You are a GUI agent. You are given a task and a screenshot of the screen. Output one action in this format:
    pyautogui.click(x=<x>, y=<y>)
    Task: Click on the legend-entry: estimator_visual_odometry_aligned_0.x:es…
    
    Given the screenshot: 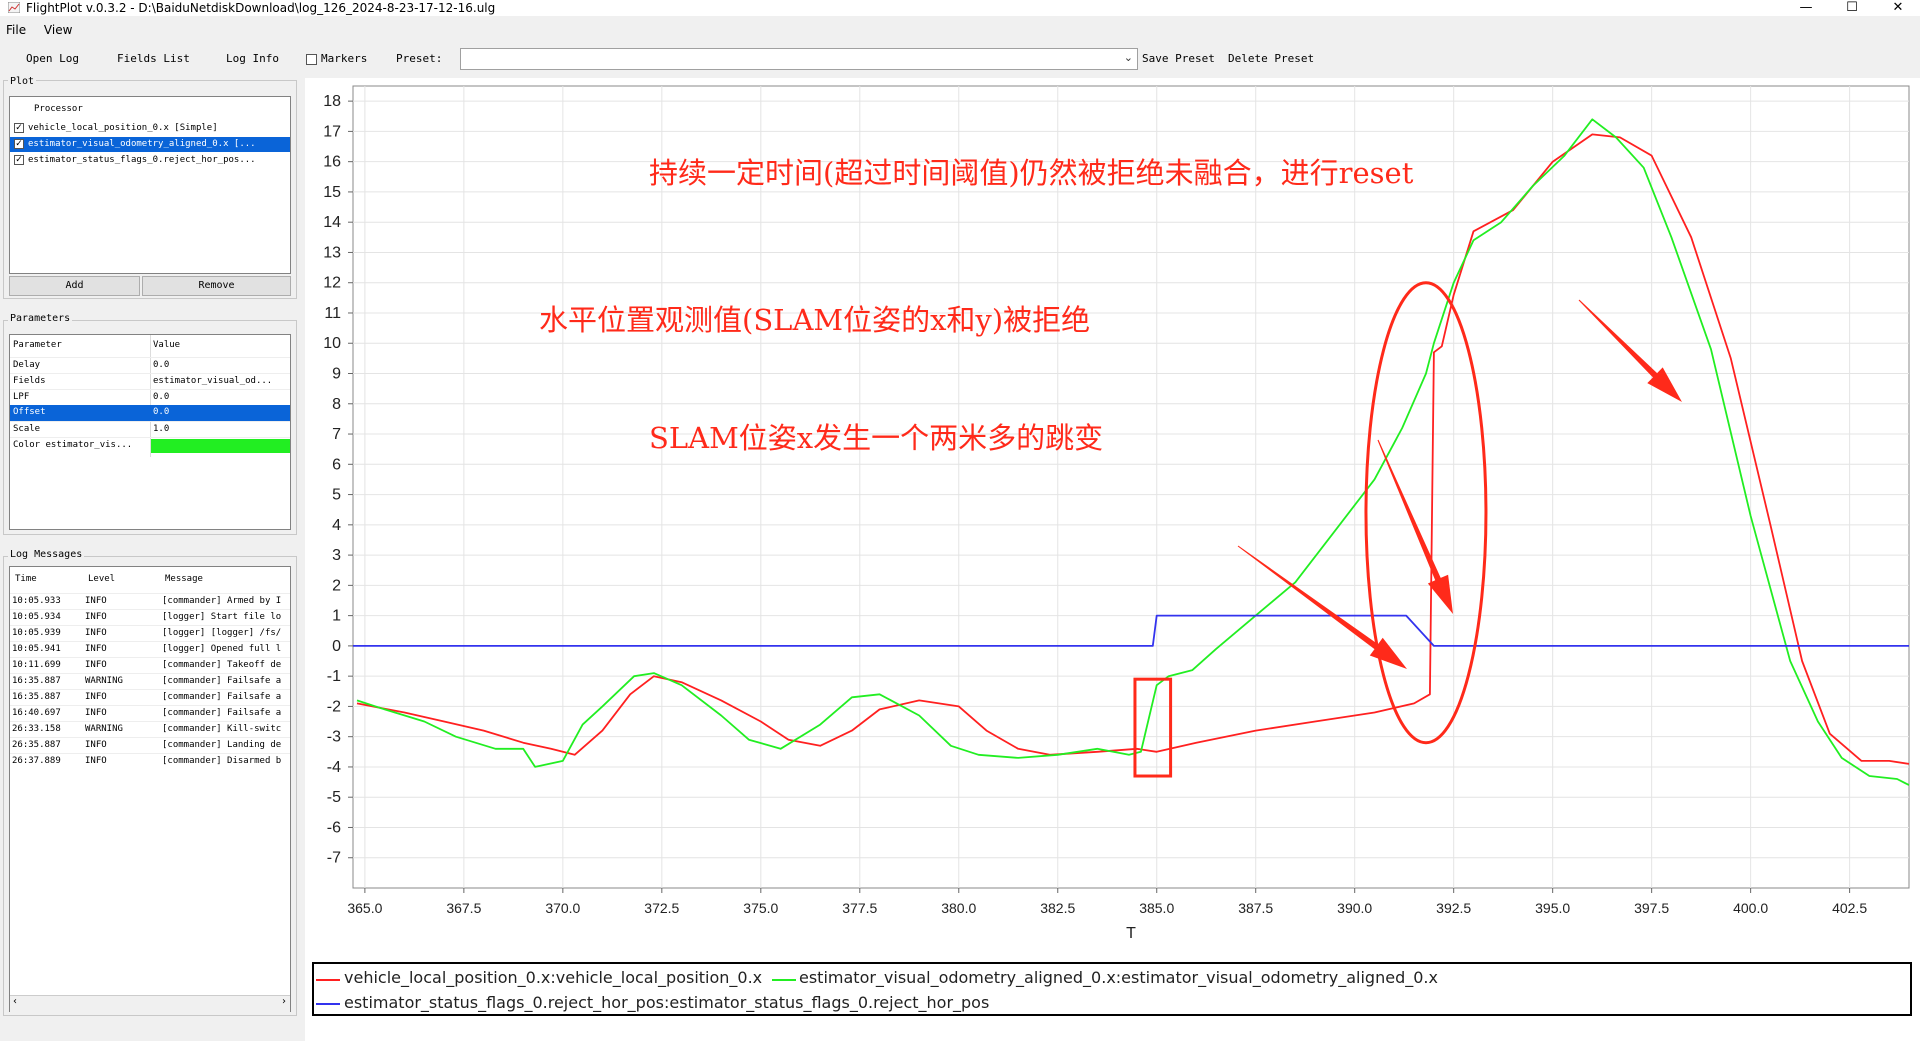 What is the action you would take?
    pyautogui.click(x=1118, y=977)
    